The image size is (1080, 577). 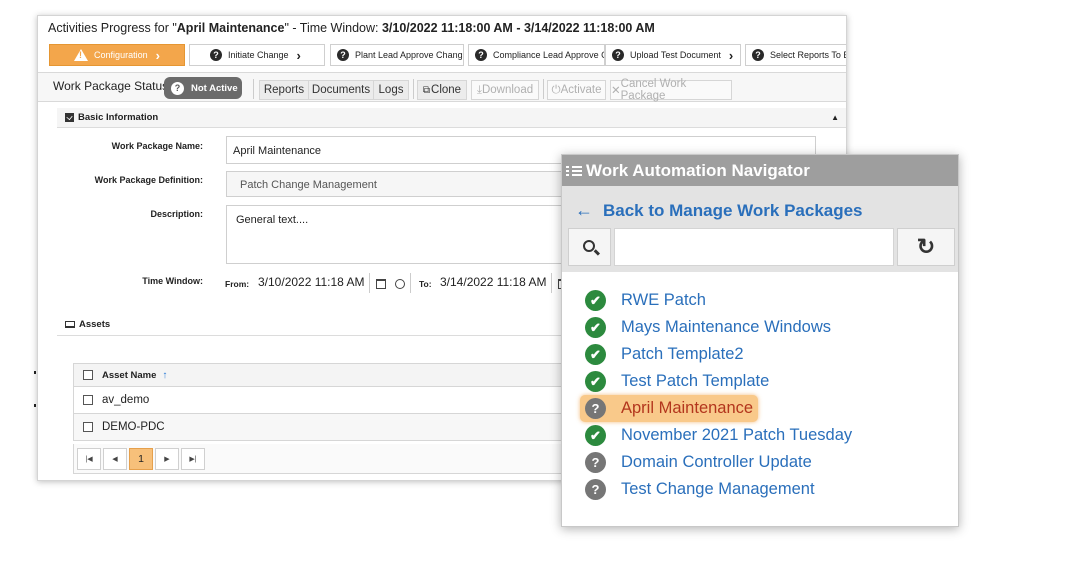 What do you see at coordinates (381, 284) in the screenshot?
I see `calendar-icon` at bounding box center [381, 284].